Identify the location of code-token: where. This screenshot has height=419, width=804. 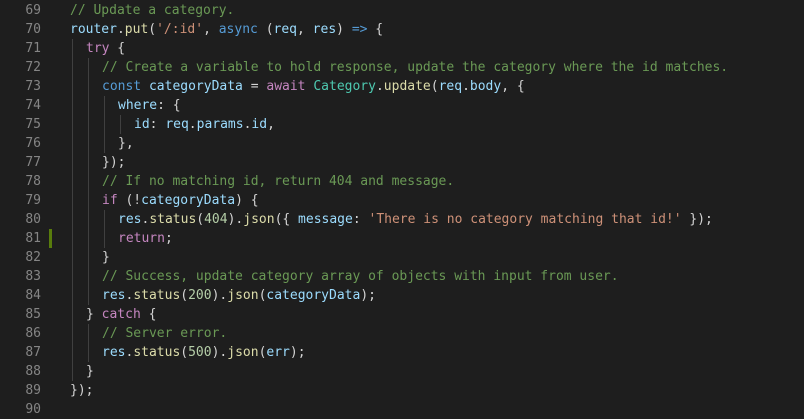
(138, 105).